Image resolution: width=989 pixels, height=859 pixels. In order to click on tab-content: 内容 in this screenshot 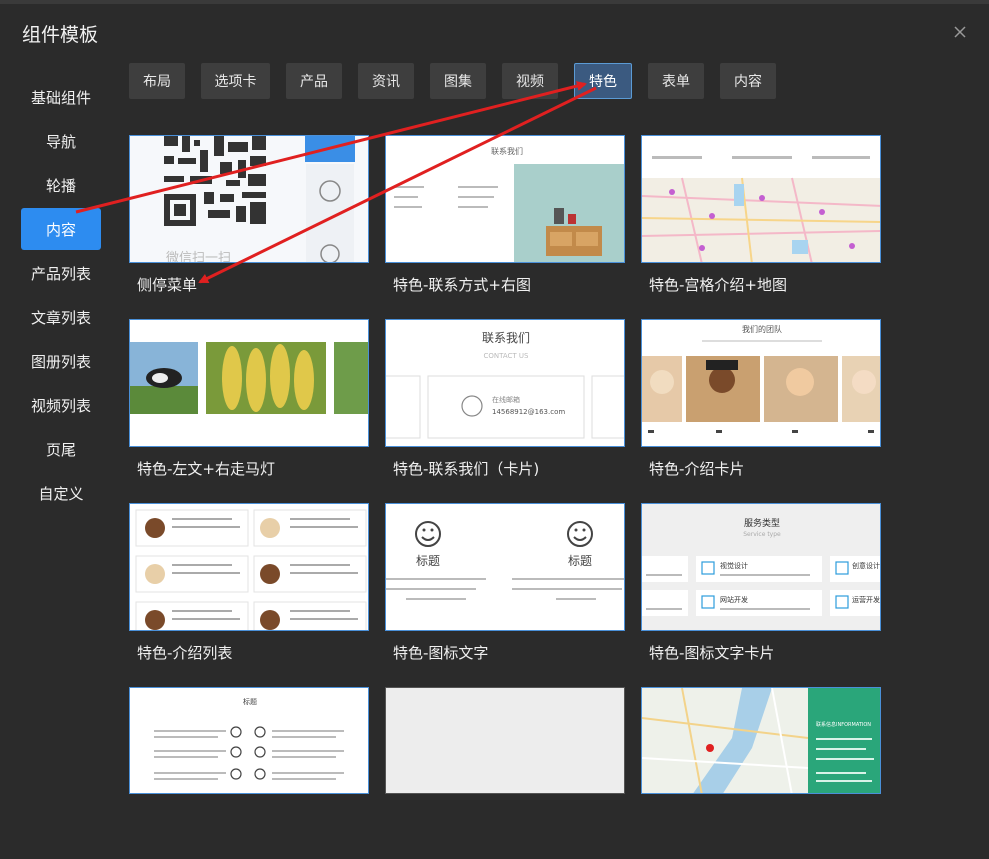, I will do `click(748, 81)`.